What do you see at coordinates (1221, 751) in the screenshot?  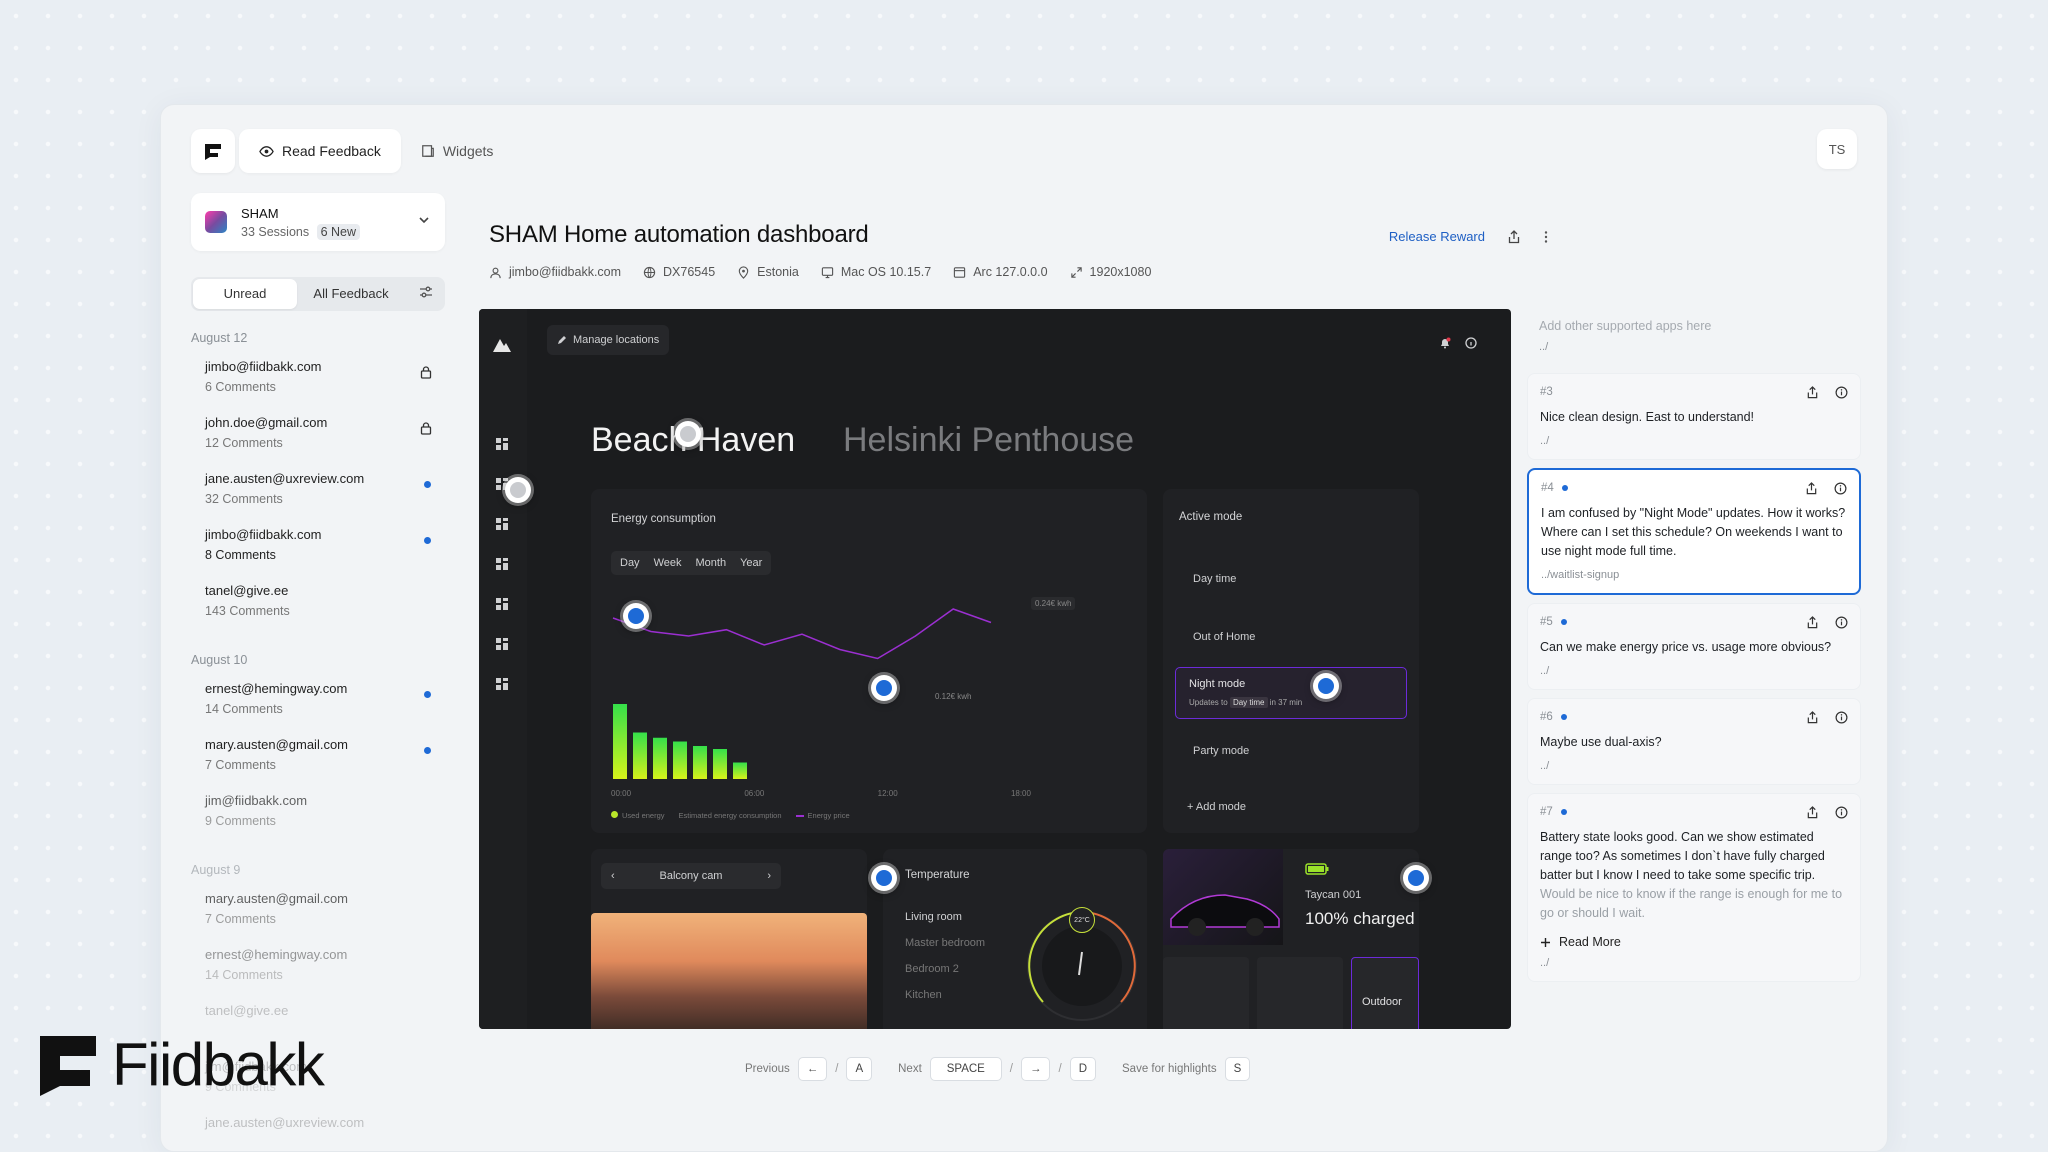 I see `mode-party: Party mode` at bounding box center [1221, 751].